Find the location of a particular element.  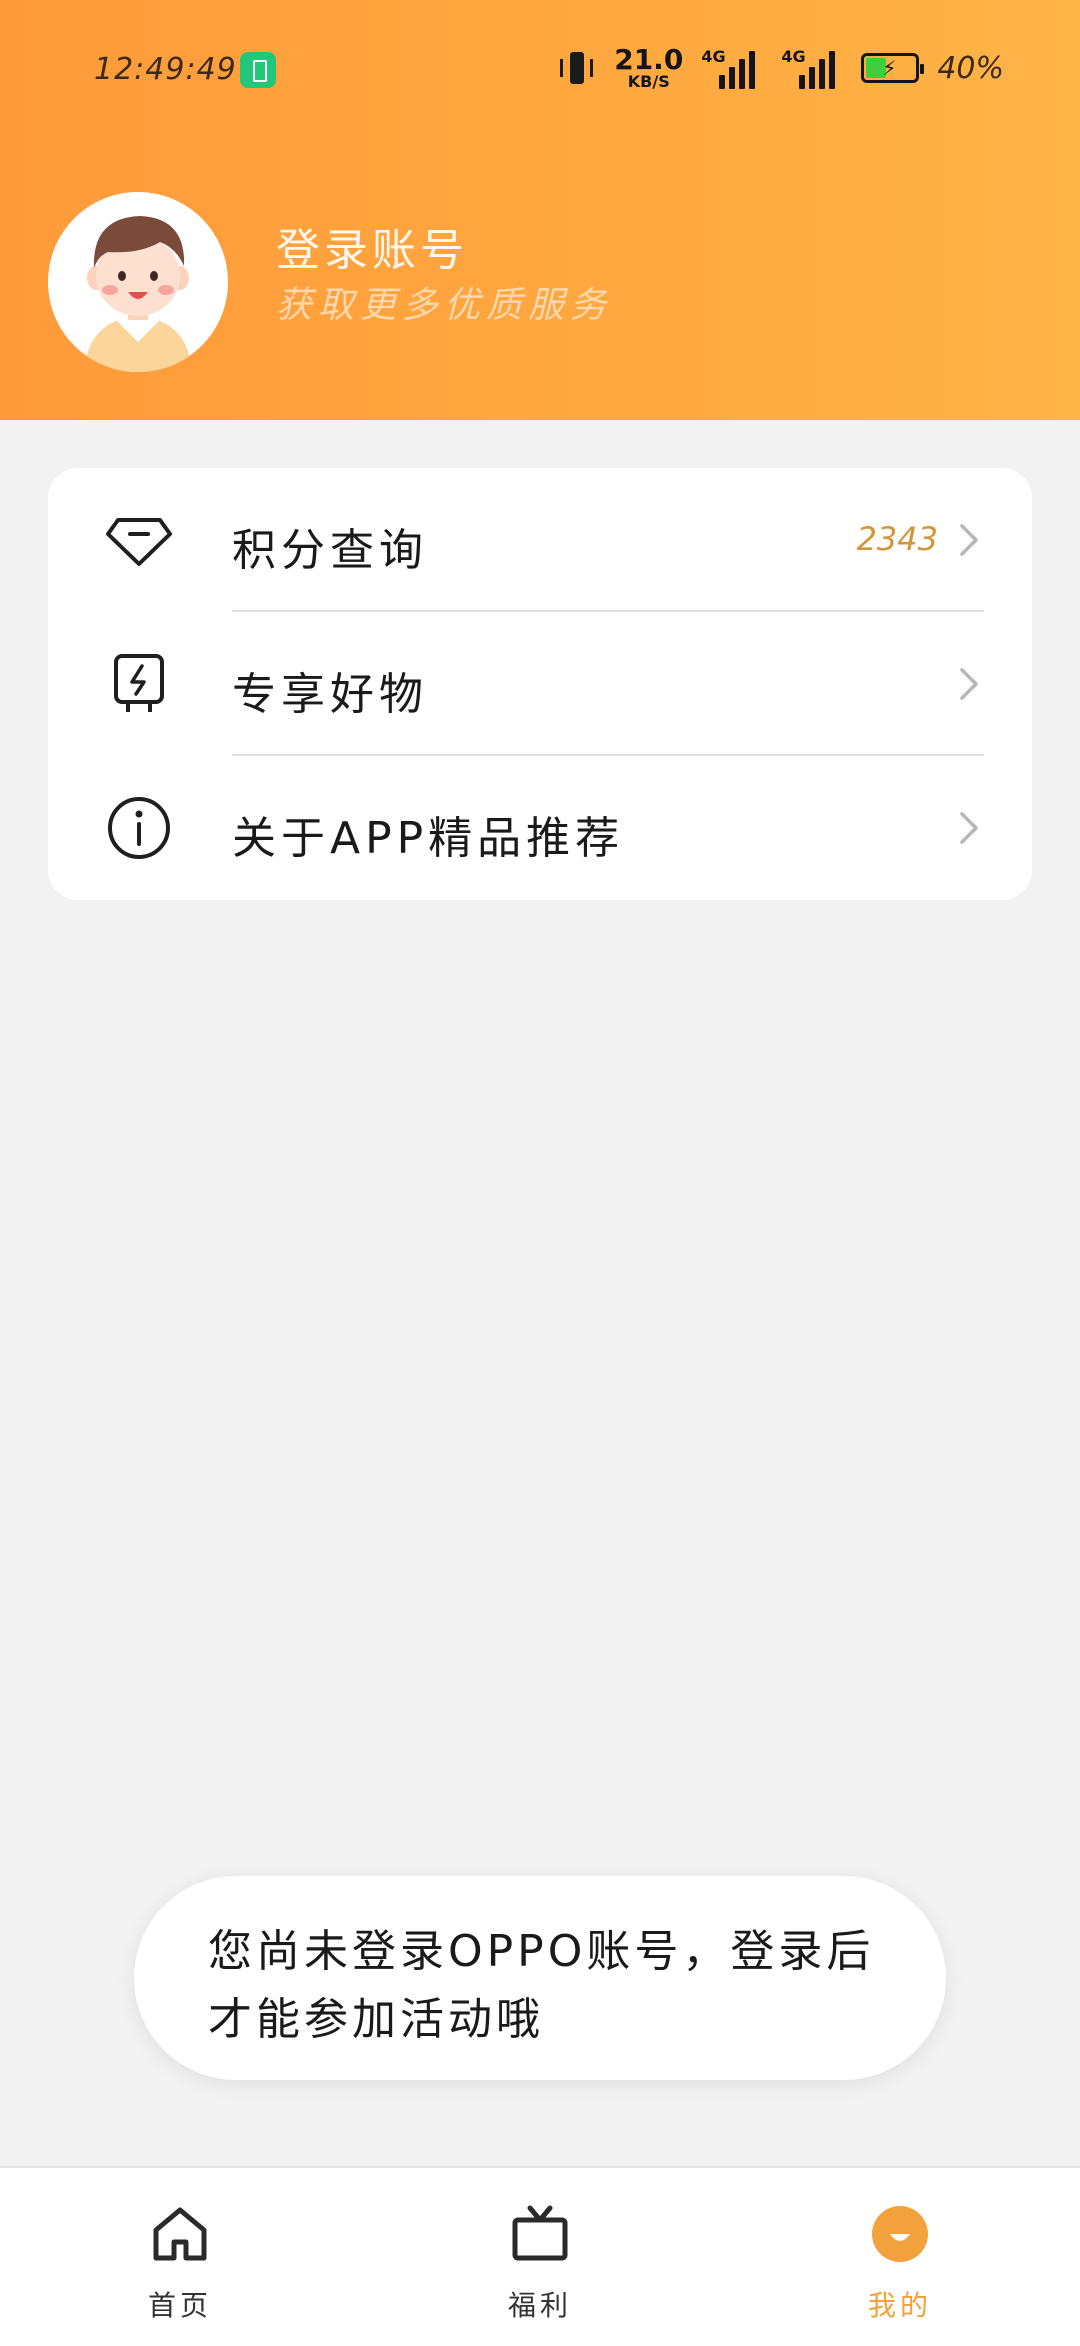

avatar is located at coordinates (138, 282).